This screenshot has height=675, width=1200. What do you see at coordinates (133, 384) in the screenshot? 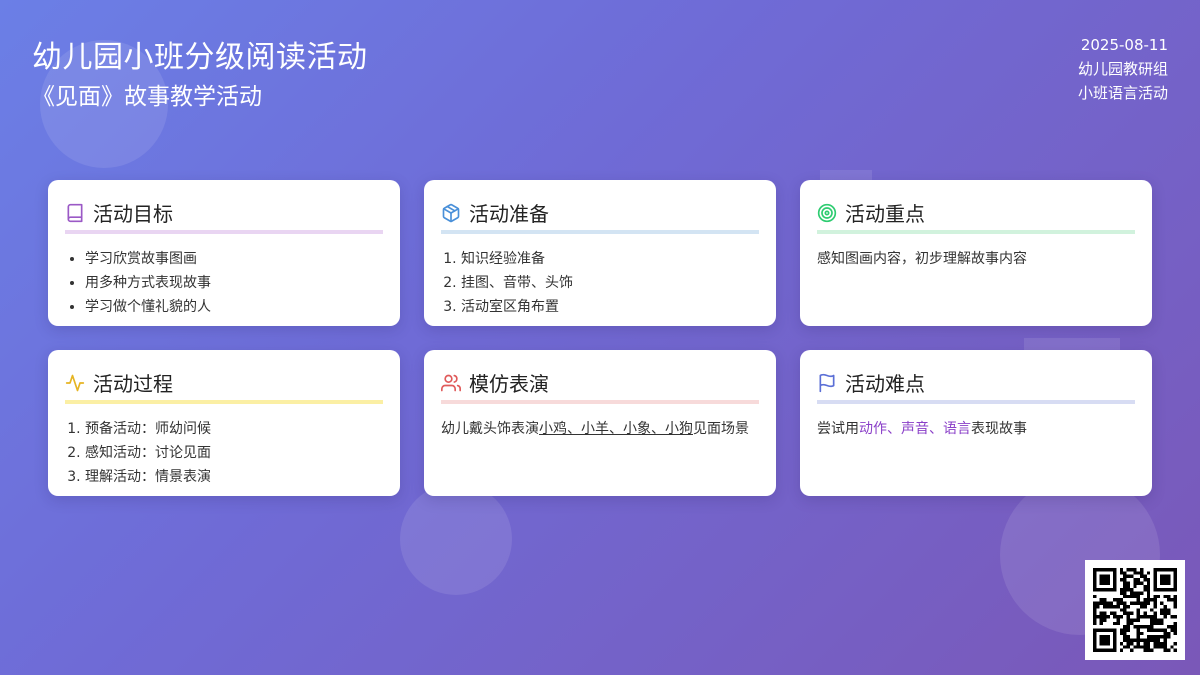
I see `card-title: 活动过程` at bounding box center [133, 384].